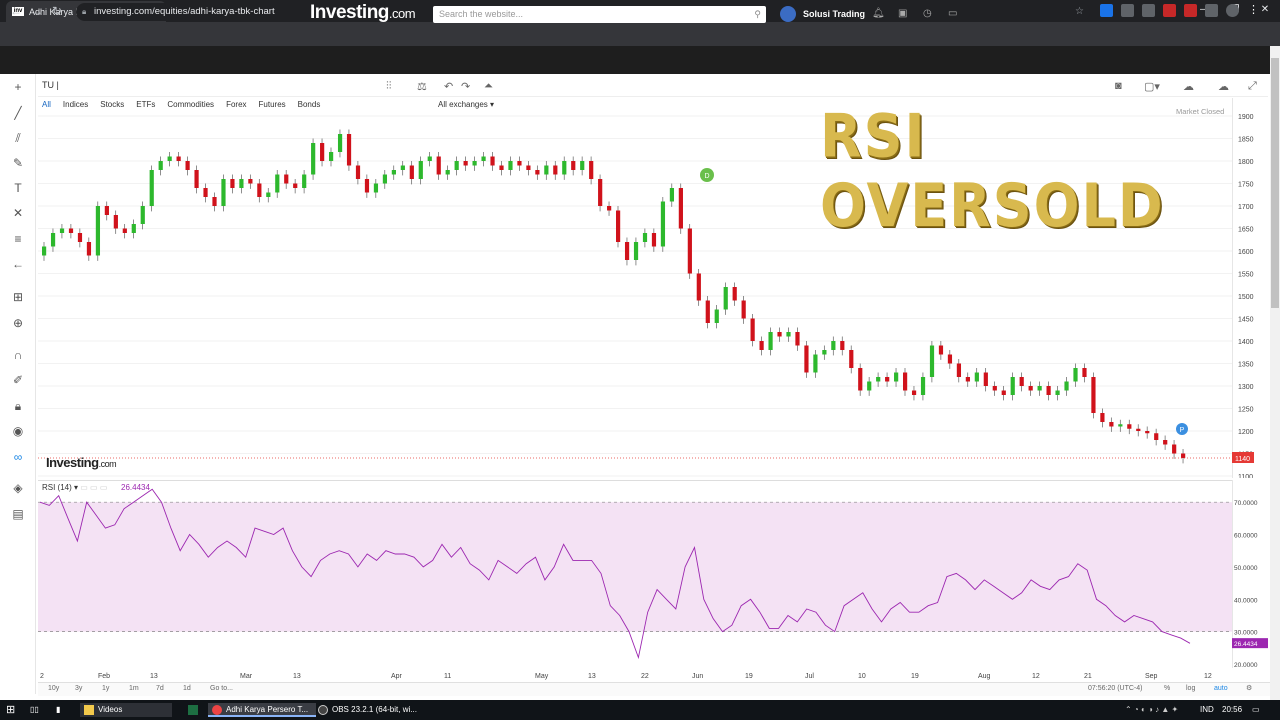 This screenshot has width=1280, height=720. I want to click on channel-icon: ⫽, so click(18, 139).